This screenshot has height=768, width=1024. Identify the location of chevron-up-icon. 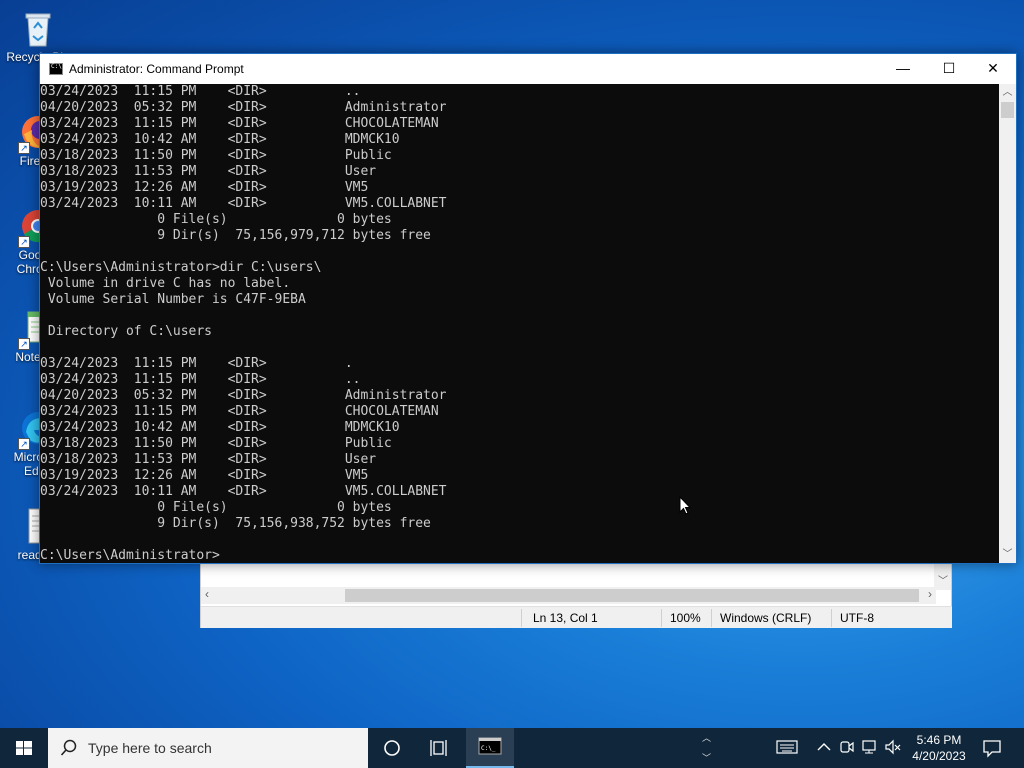
(824, 747).